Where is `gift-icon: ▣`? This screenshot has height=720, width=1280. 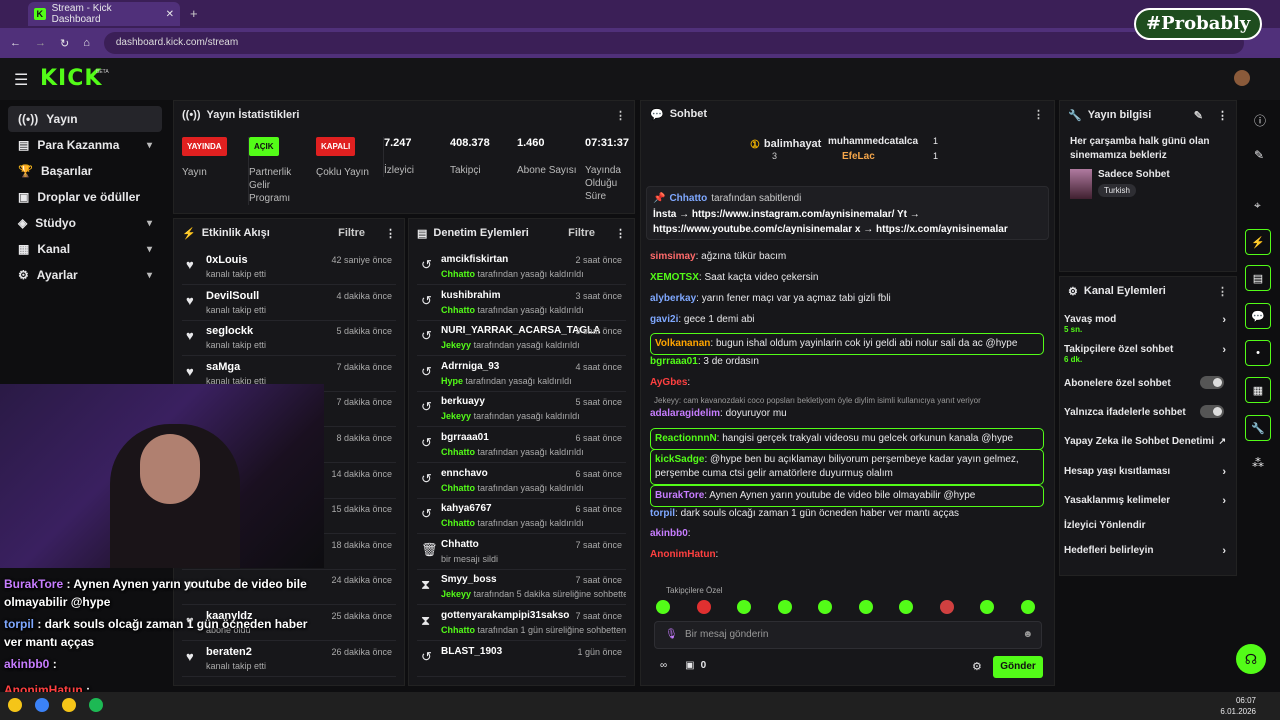 gift-icon: ▣ is located at coordinates (689, 665).